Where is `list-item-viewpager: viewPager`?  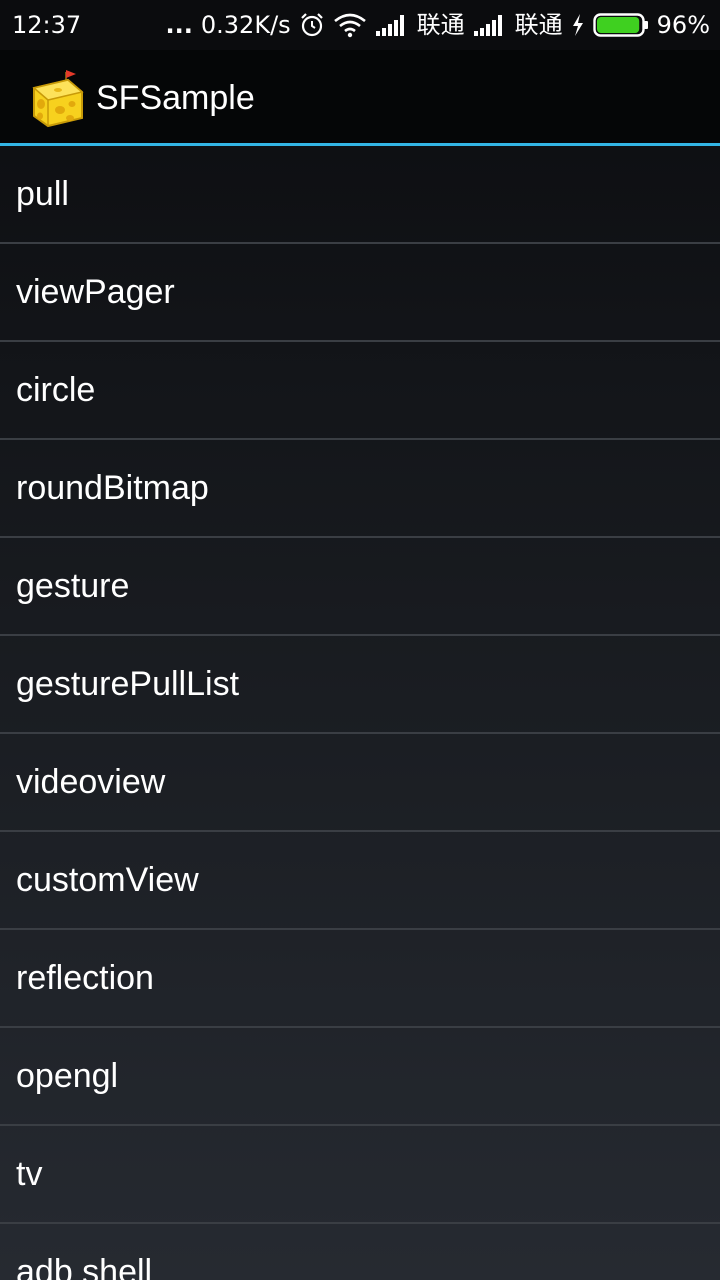
list-item-viewpager: viewPager is located at coordinates (360, 293).